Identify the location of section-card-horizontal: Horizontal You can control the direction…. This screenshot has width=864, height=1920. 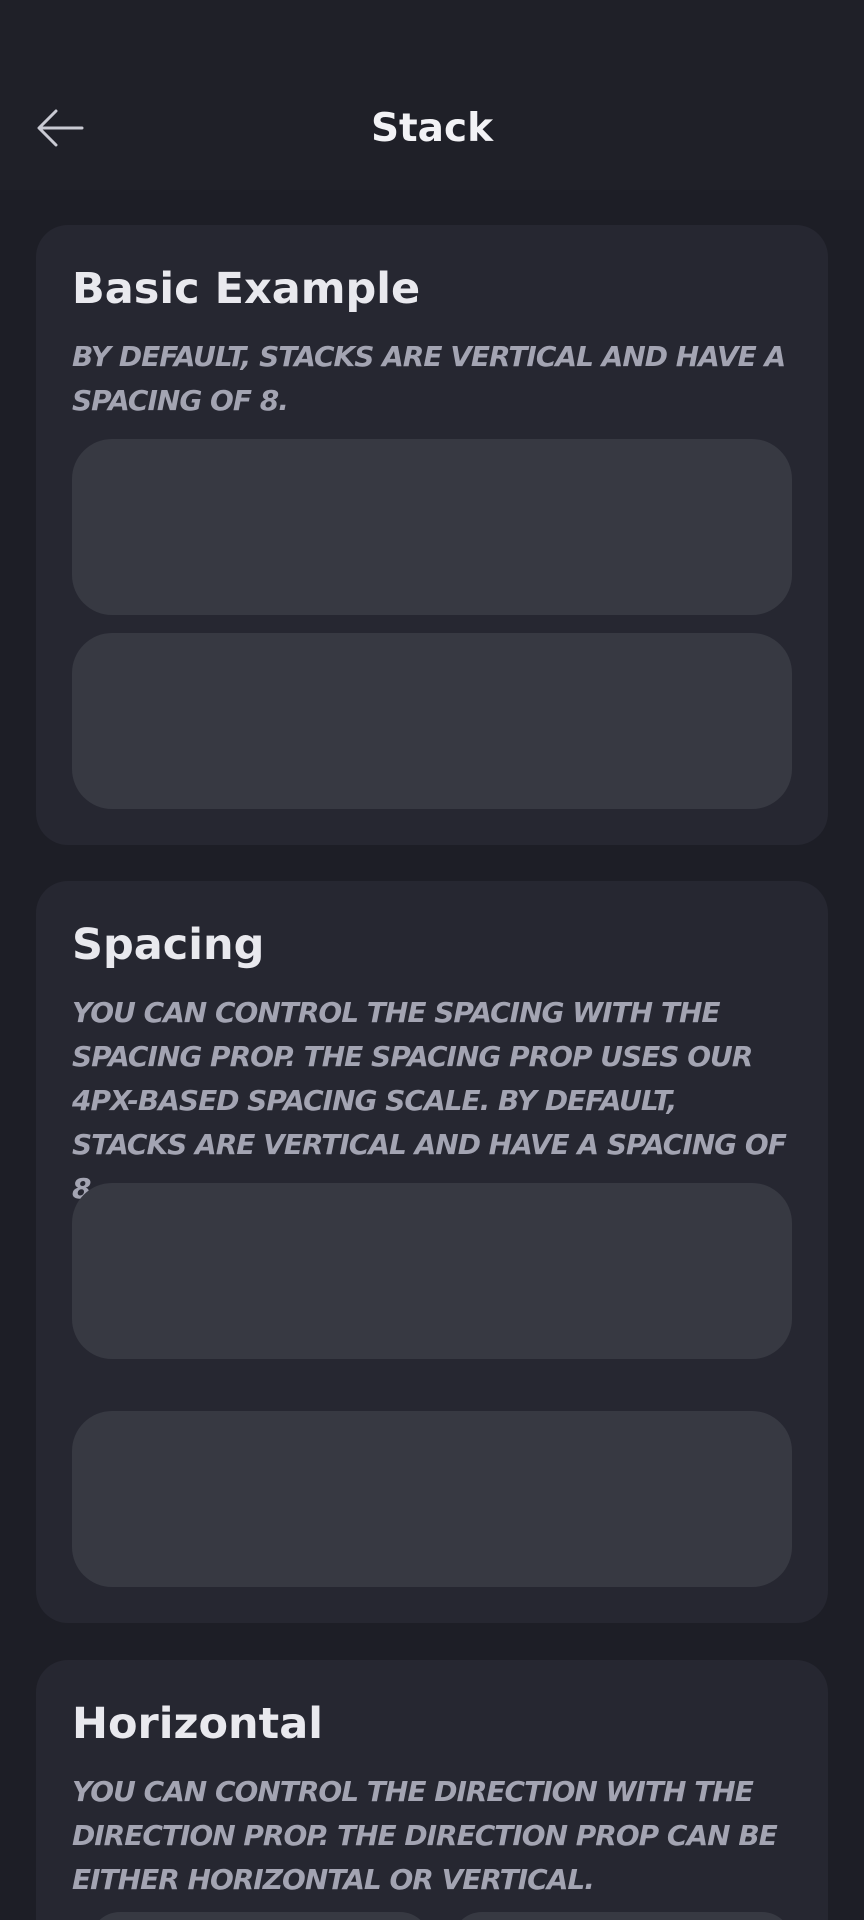
(432, 1790).